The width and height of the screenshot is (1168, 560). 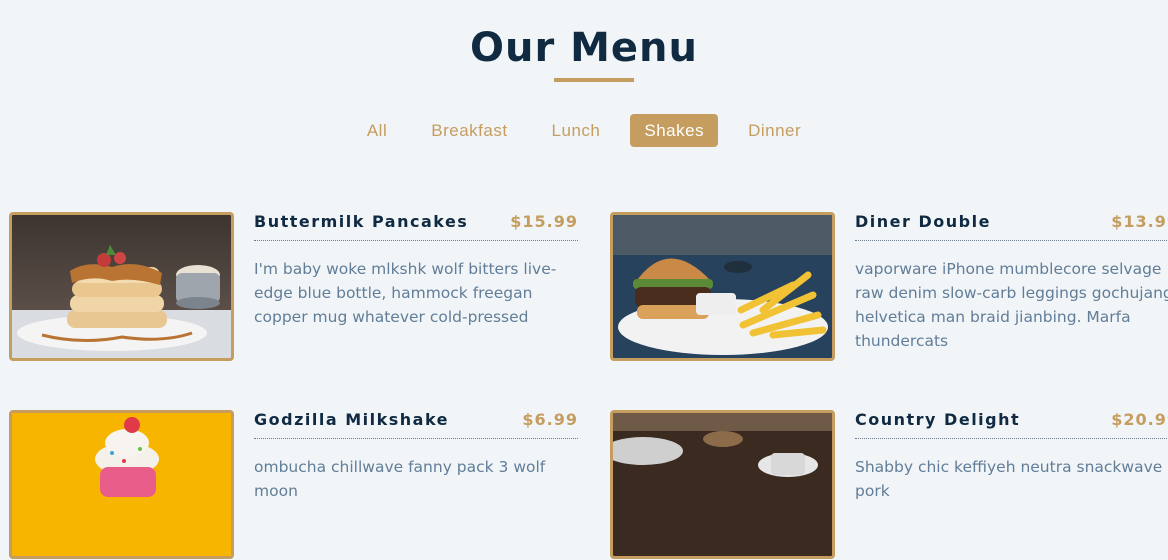 What do you see at coordinates (1139, 221) in the screenshot?
I see `item-price: $13.99` at bounding box center [1139, 221].